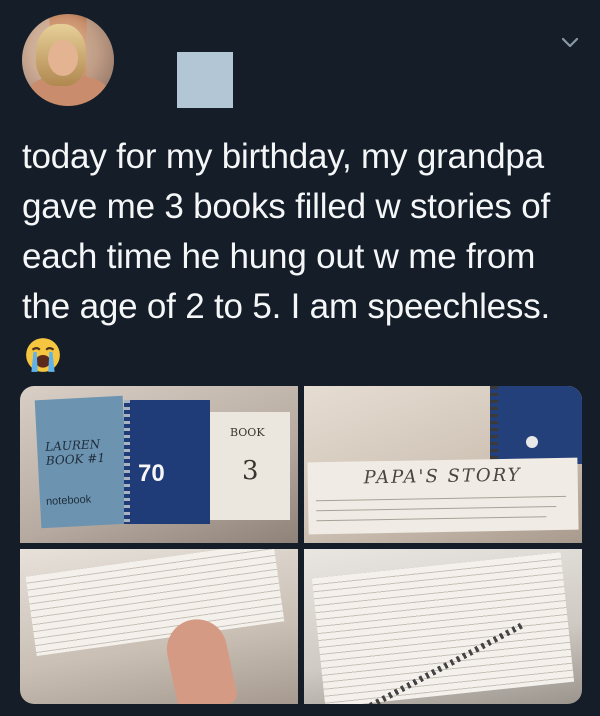  I want to click on book1-title: LAUREN BOOK #1, so click(75, 452).